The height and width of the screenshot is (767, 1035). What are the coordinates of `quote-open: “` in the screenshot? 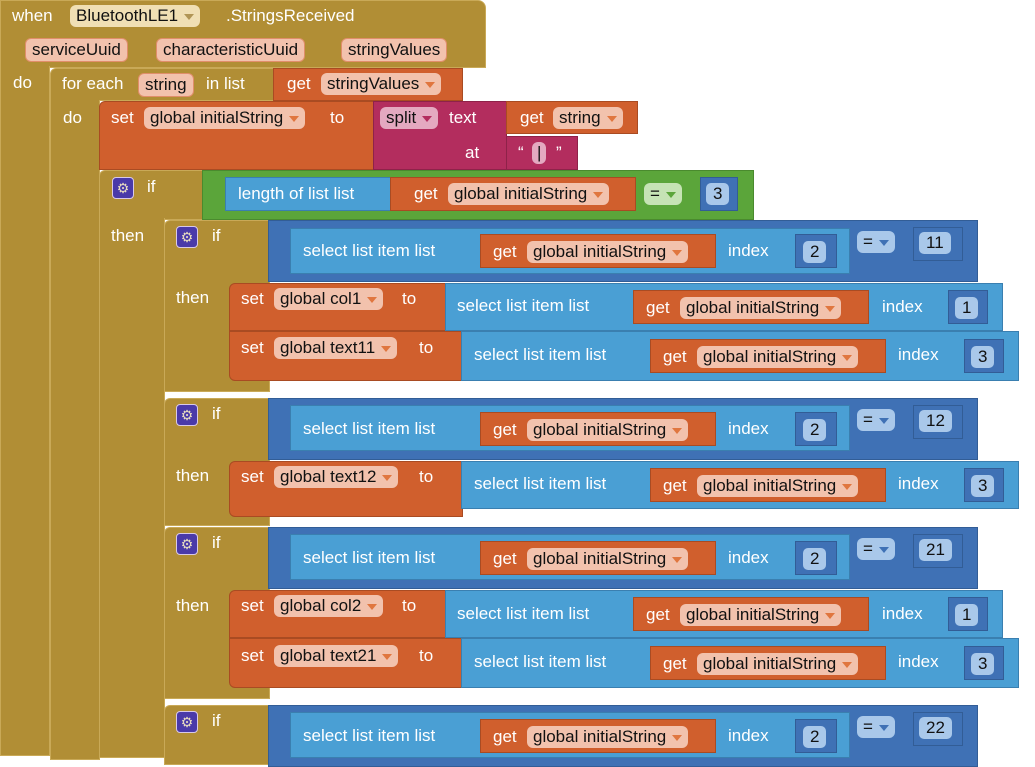 It's located at (521, 152).